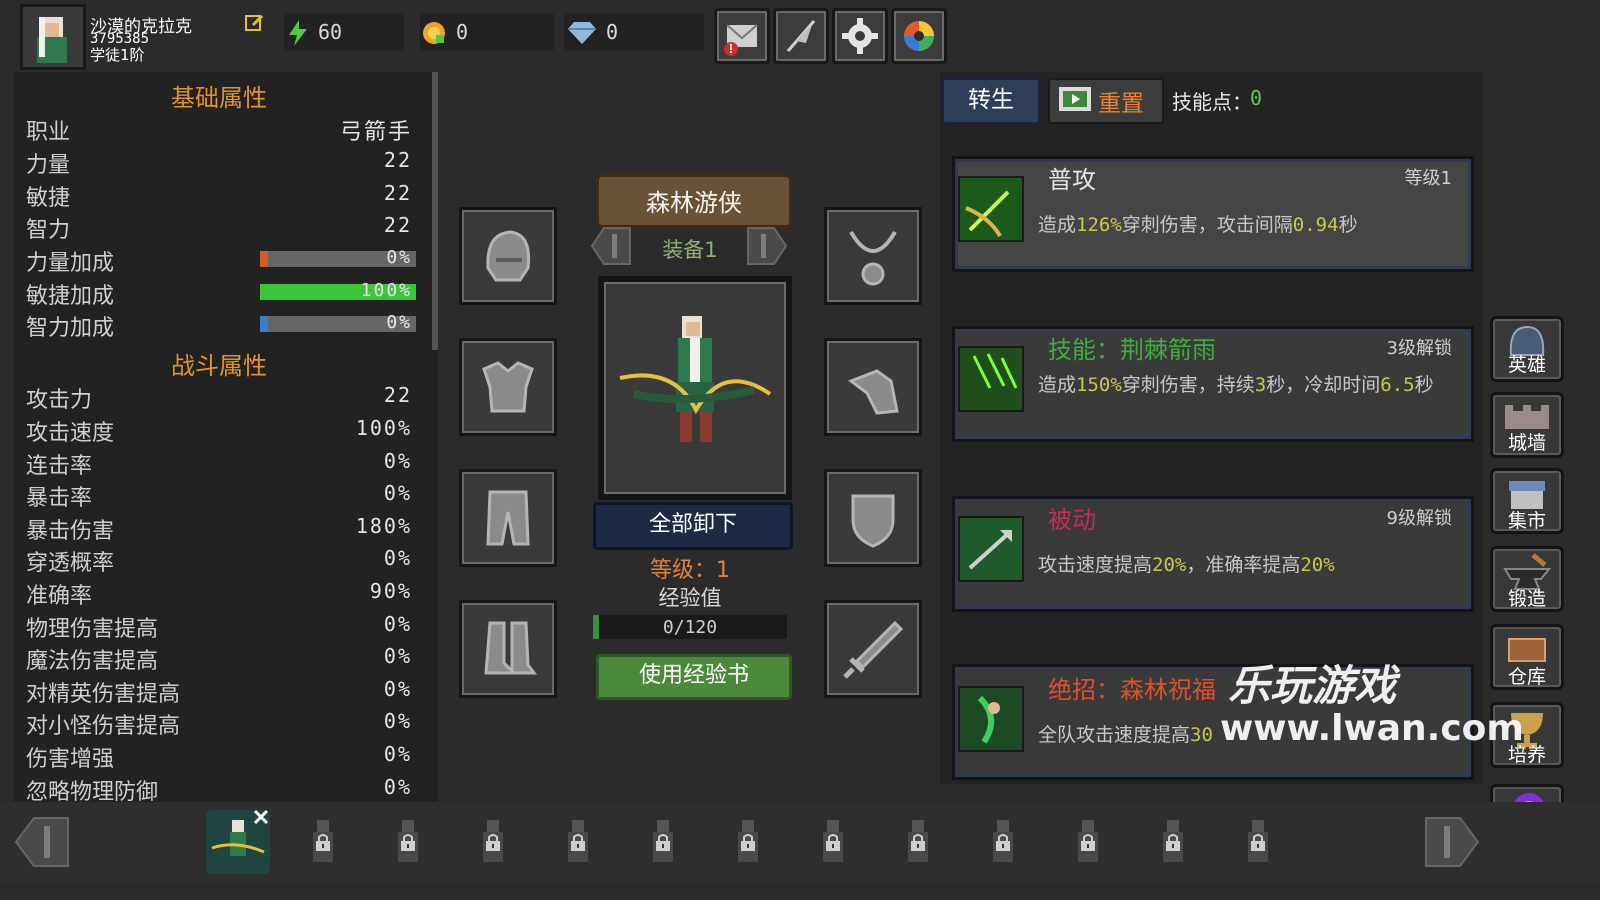  I want to click on settings-gear-icon, so click(860, 36).